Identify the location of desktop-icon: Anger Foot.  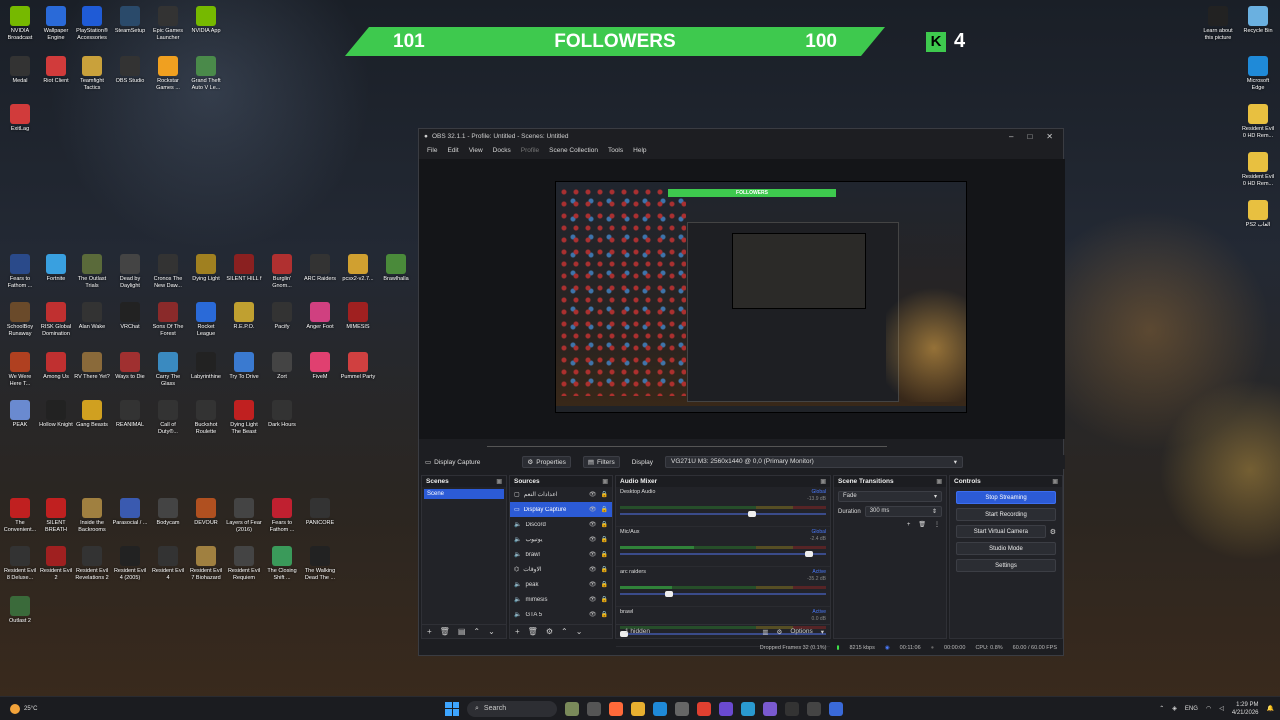
(320, 316).